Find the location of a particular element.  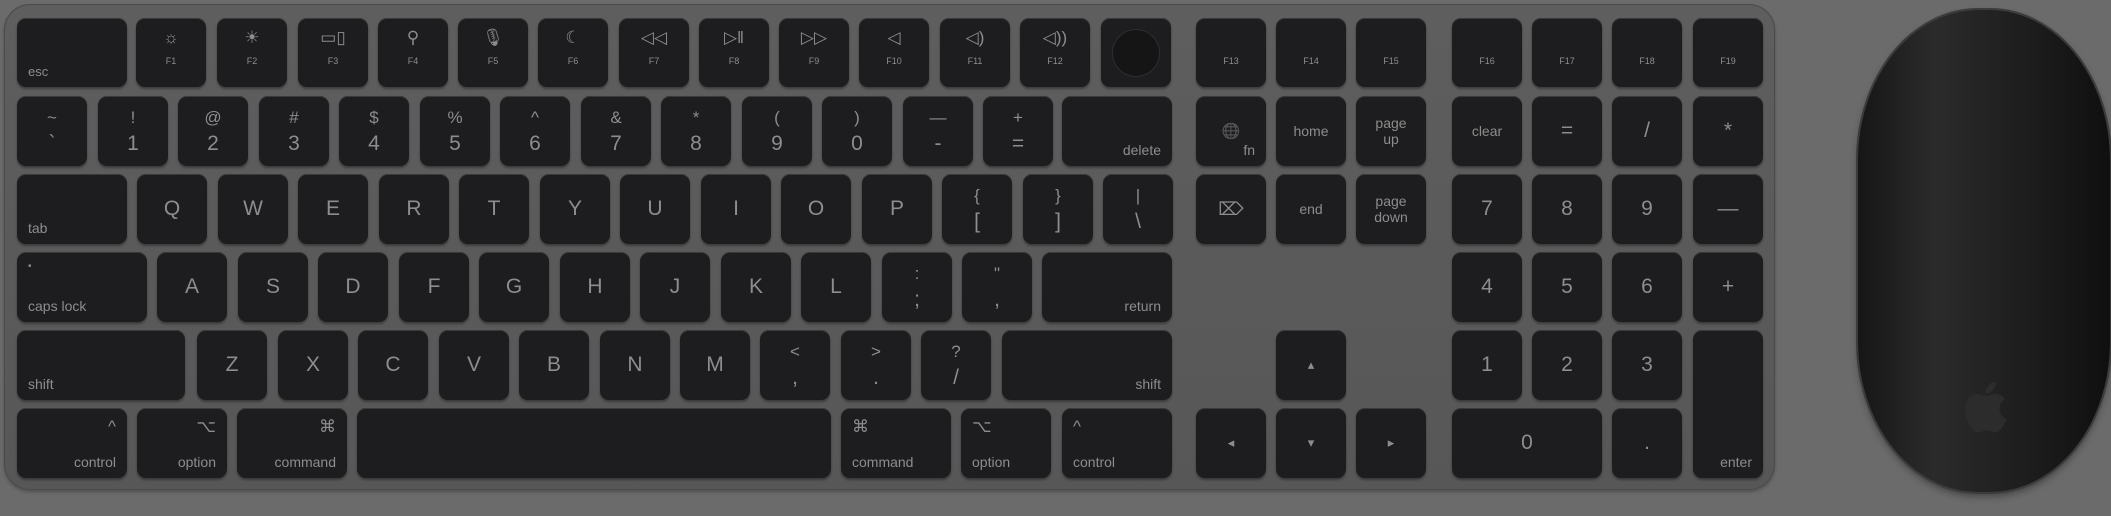

function-key-f19: F19 is located at coordinates (1728, 52).